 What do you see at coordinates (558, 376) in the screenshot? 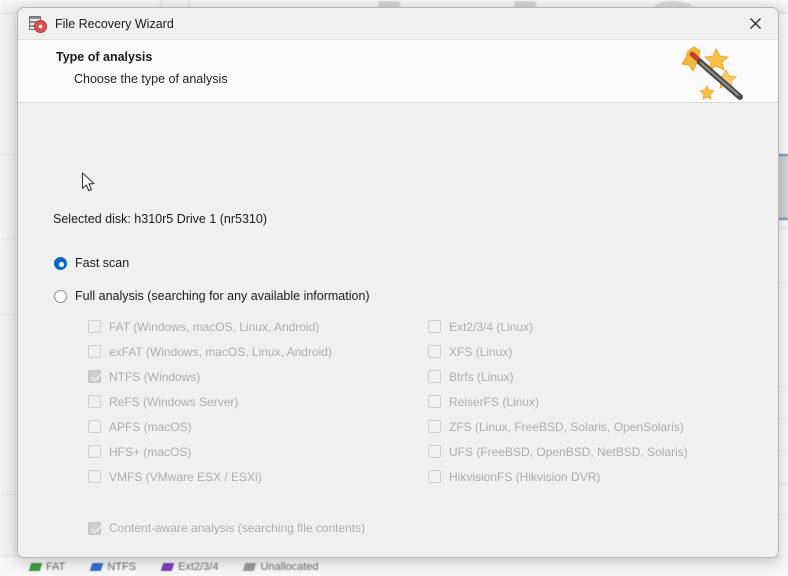
I see `checkbox-btrfs: Btrfs (Linux)` at bounding box center [558, 376].